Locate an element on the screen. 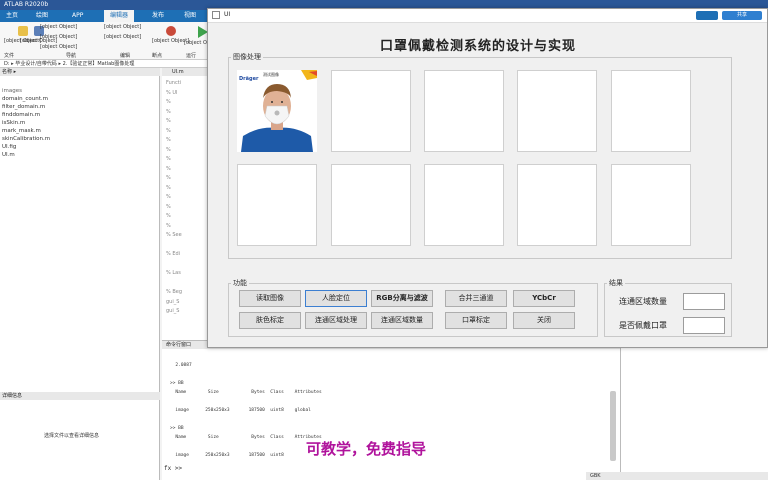 This screenshot has width=768, height=480. code-line: % Las is located at coordinates (173, 273).